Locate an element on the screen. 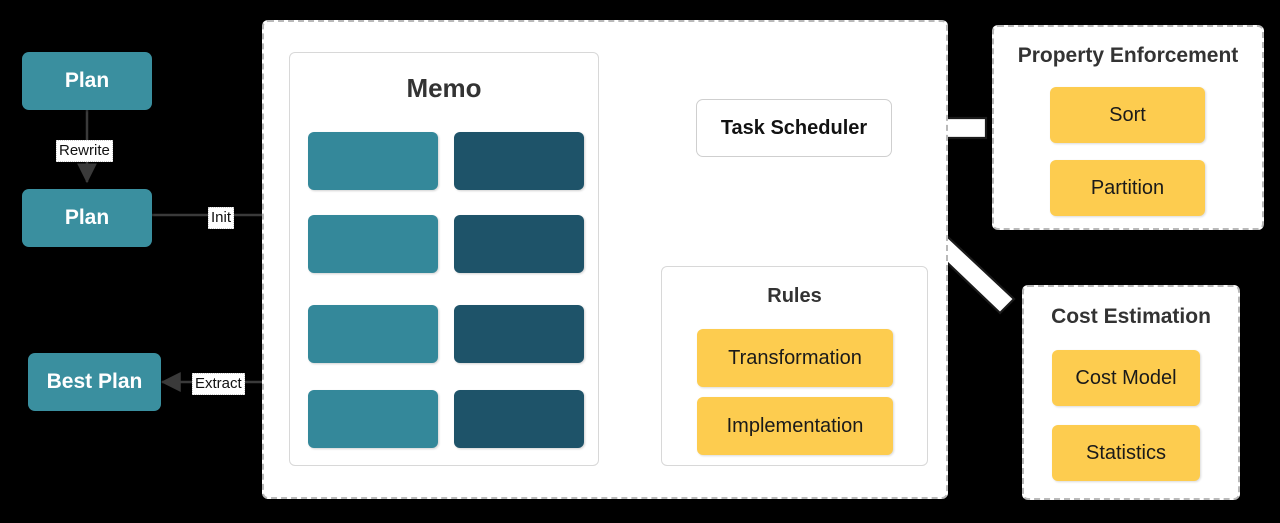 The width and height of the screenshot is (1280, 523). property-enforcement-chip-partition: Partition is located at coordinates (1127, 188).